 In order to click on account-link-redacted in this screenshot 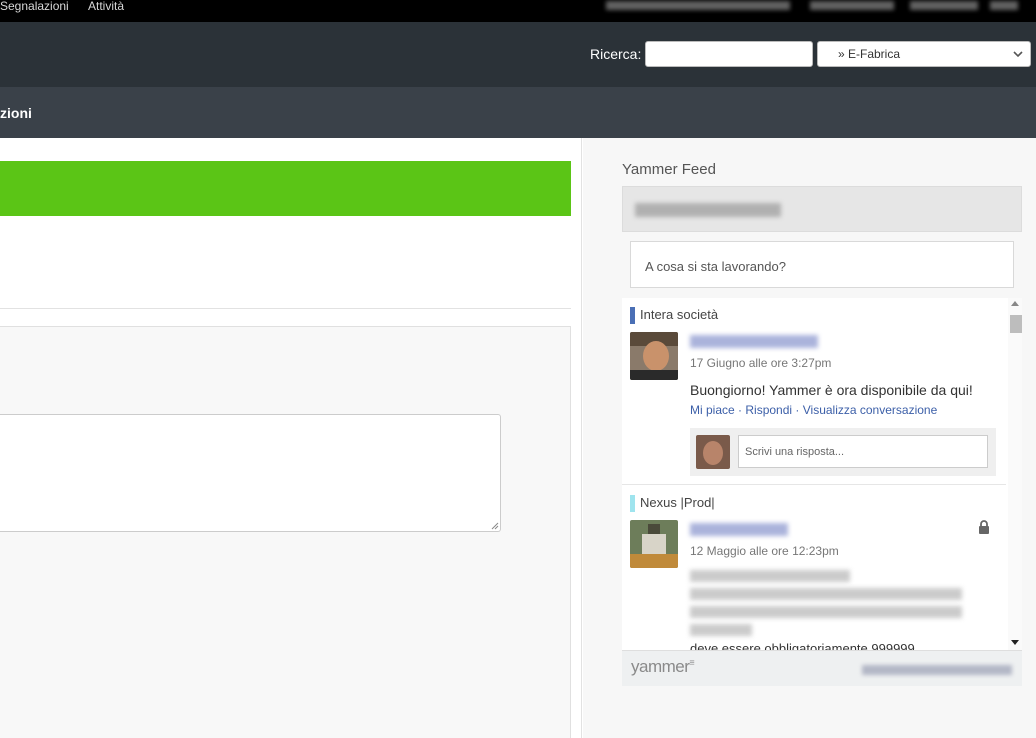, I will do `click(944, 5)`.